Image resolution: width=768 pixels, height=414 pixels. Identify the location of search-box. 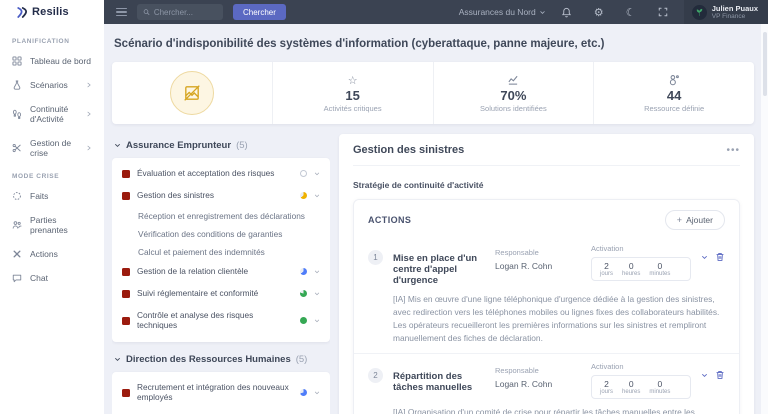
(180, 12).